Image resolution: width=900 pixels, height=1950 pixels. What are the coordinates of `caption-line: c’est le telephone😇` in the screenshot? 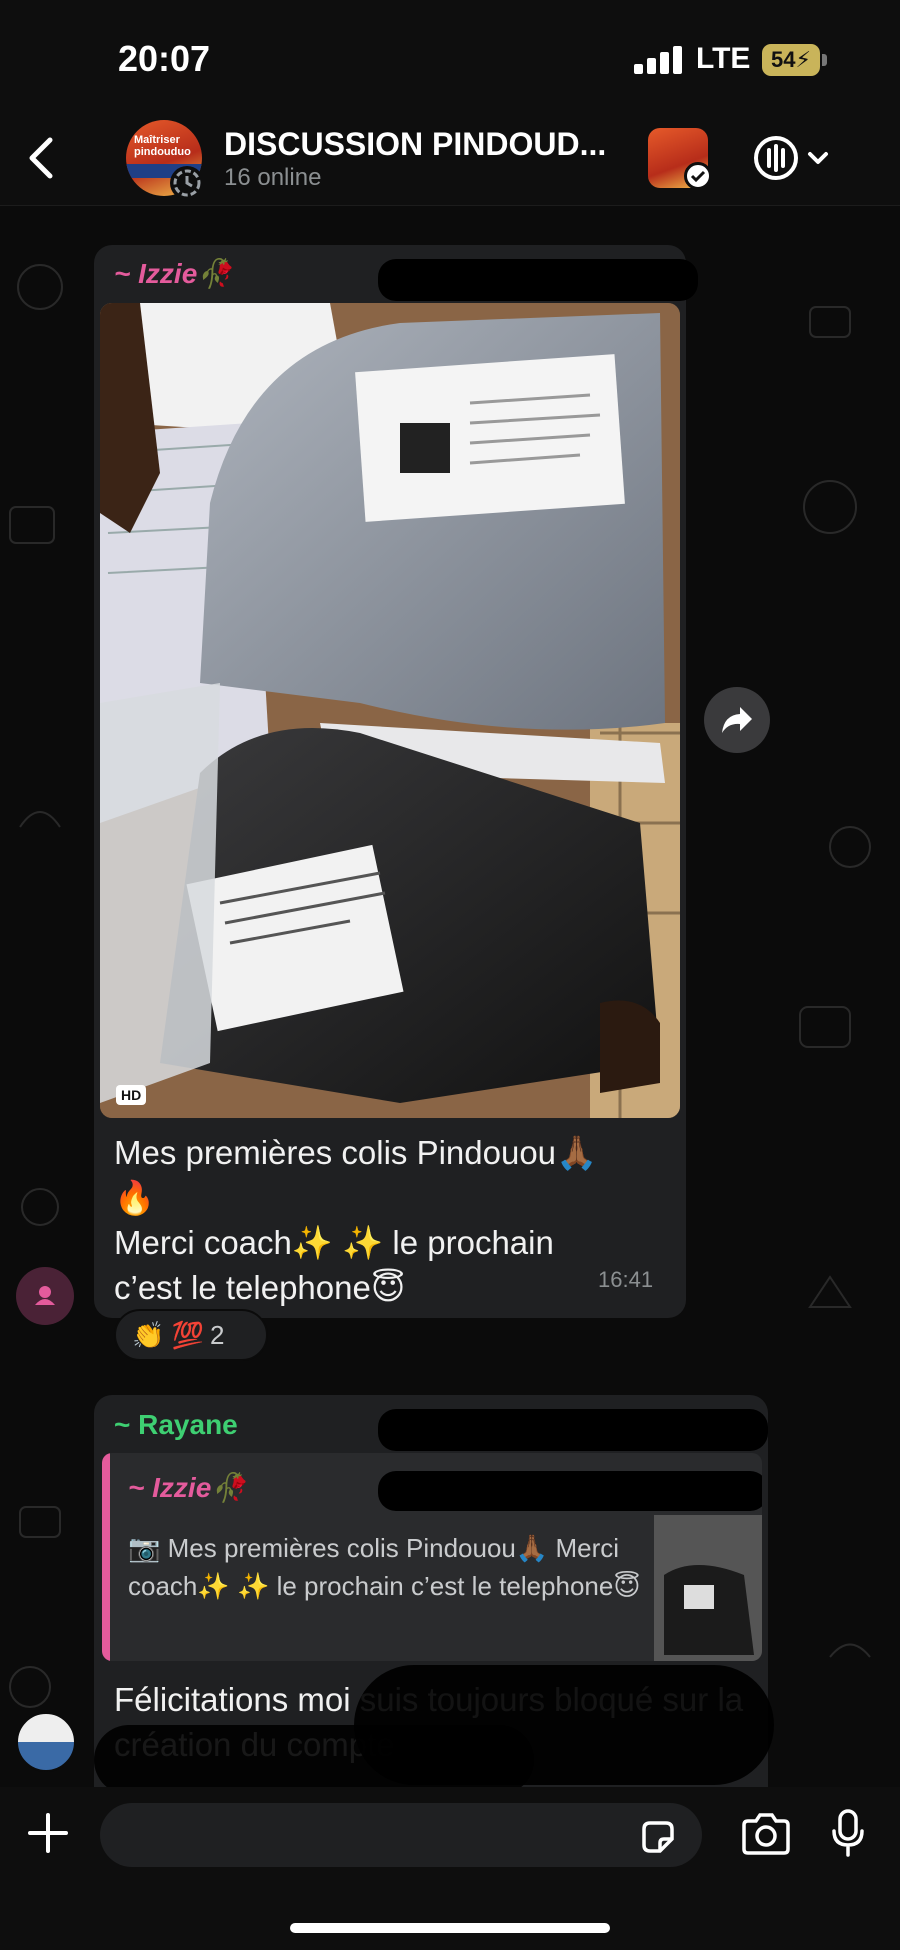 It's located at (260, 1287).